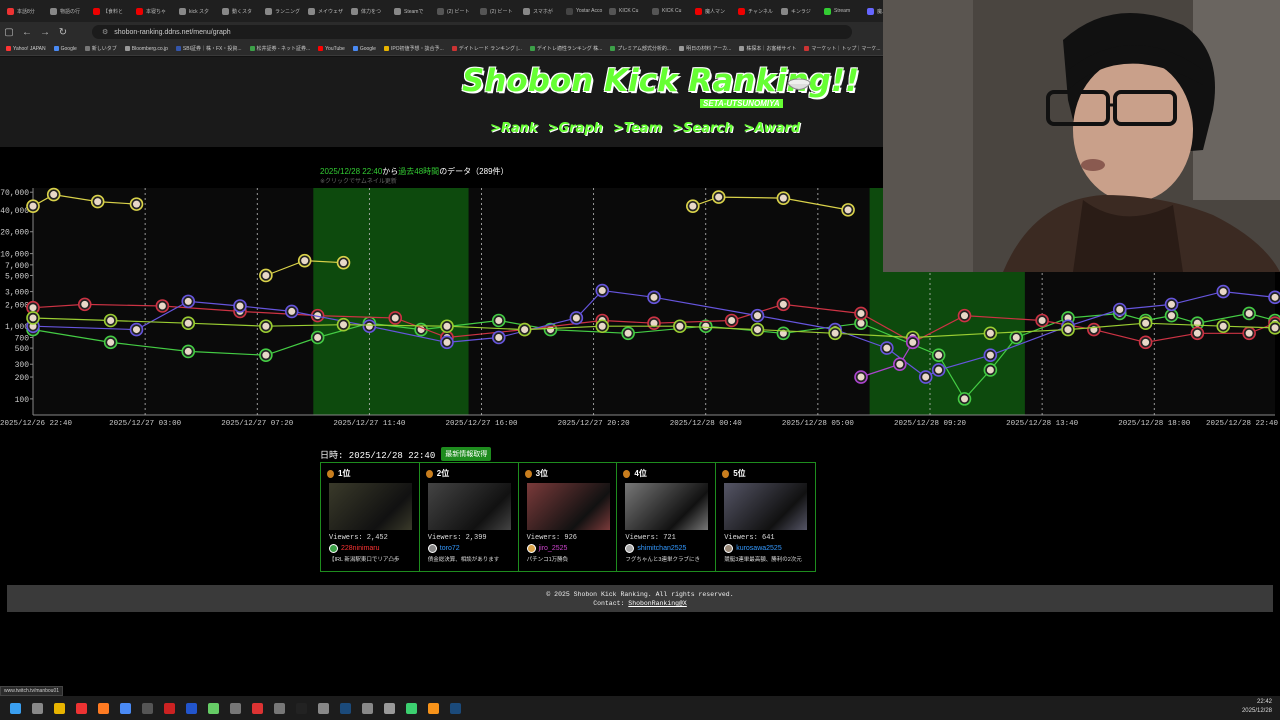 The height and width of the screenshot is (720, 1280). Describe the element at coordinates (326, 11) in the screenshot. I see `browser-tab: メイウェザ` at that location.